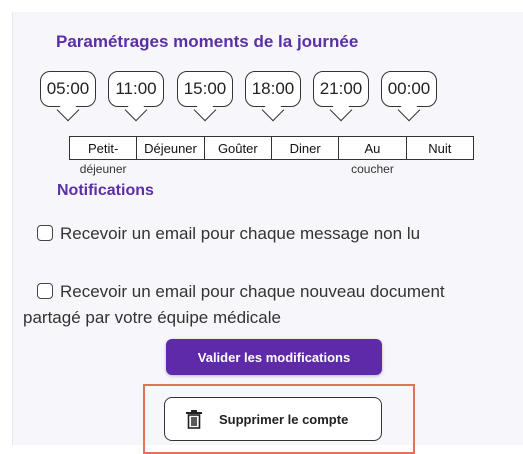 Image resolution: width=523 pixels, height=454 pixels. Describe the element at coordinates (207, 41) in the screenshot. I see `moments-title: Paramétrages moments de la journée` at that location.